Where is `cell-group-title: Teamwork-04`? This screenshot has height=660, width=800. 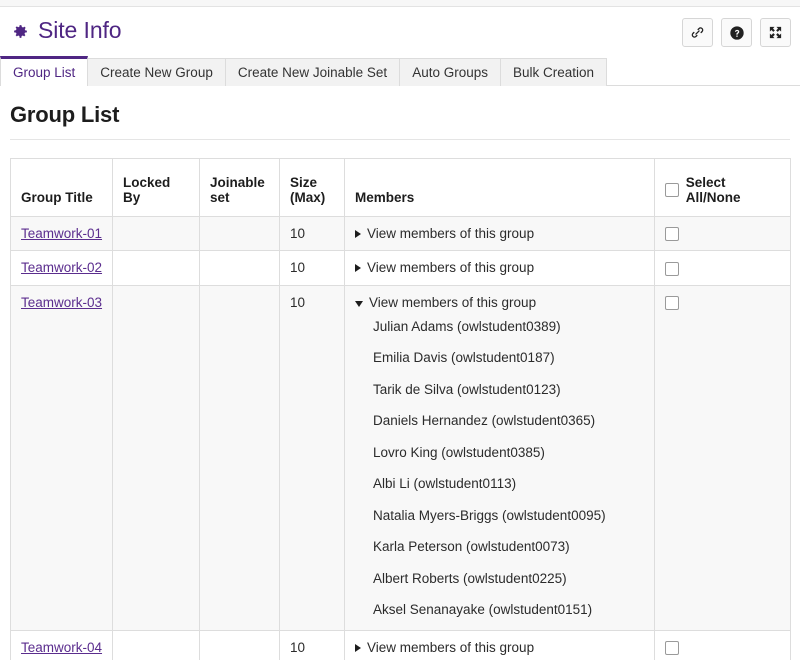 cell-group-title: Teamwork-04 is located at coordinates (61, 644).